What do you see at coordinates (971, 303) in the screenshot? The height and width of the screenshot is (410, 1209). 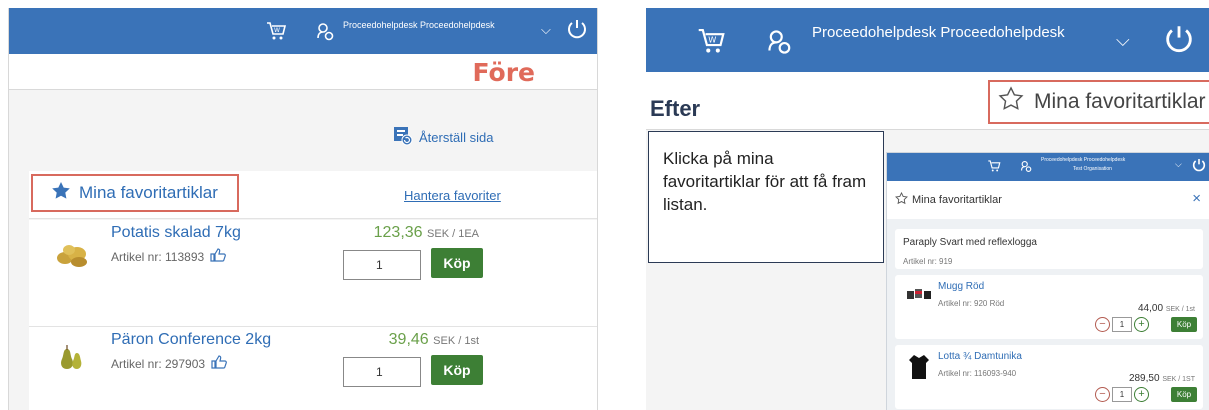 I see `item-article-number: Artikel nr: 920 Röd` at bounding box center [971, 303].